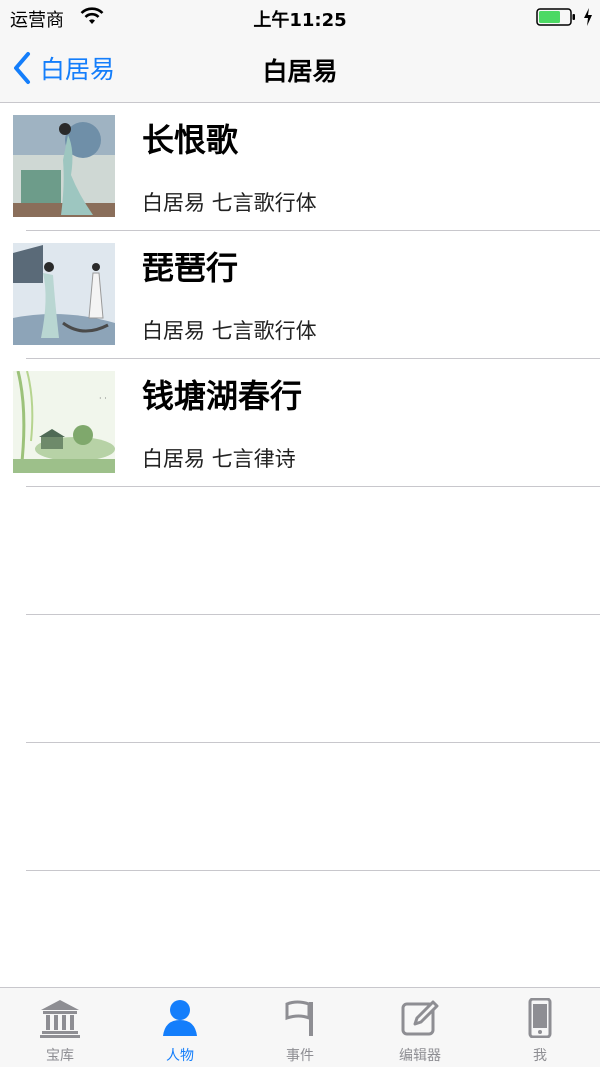 The width and height of the screenshot is (600, 1067). I want to click on poem-thumbnail: · ·, so click(64, 422).